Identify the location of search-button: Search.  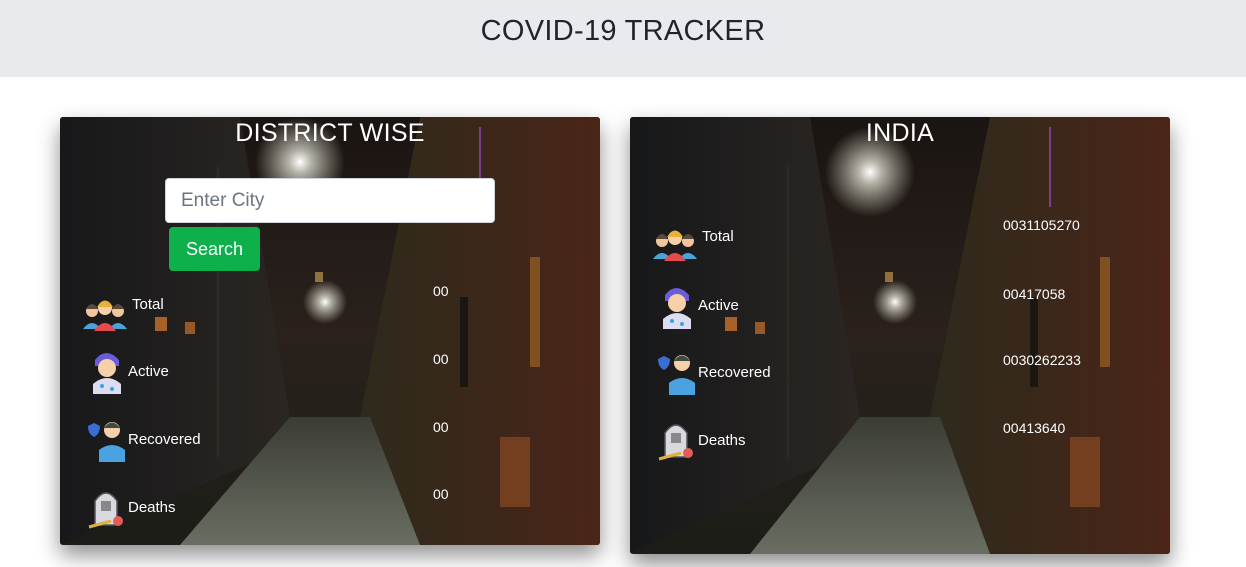
(214, 249).